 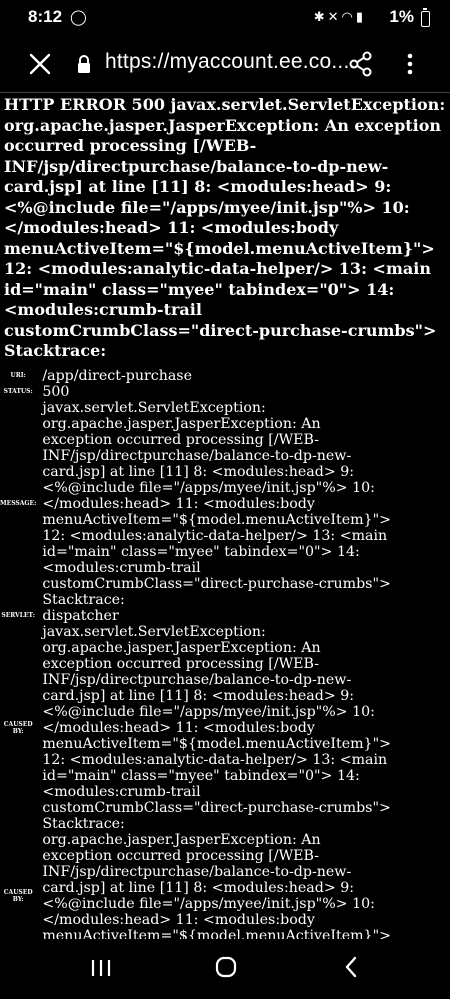 I want to click on row-value: /app/direct-purchase, so click(x=117, y=375).